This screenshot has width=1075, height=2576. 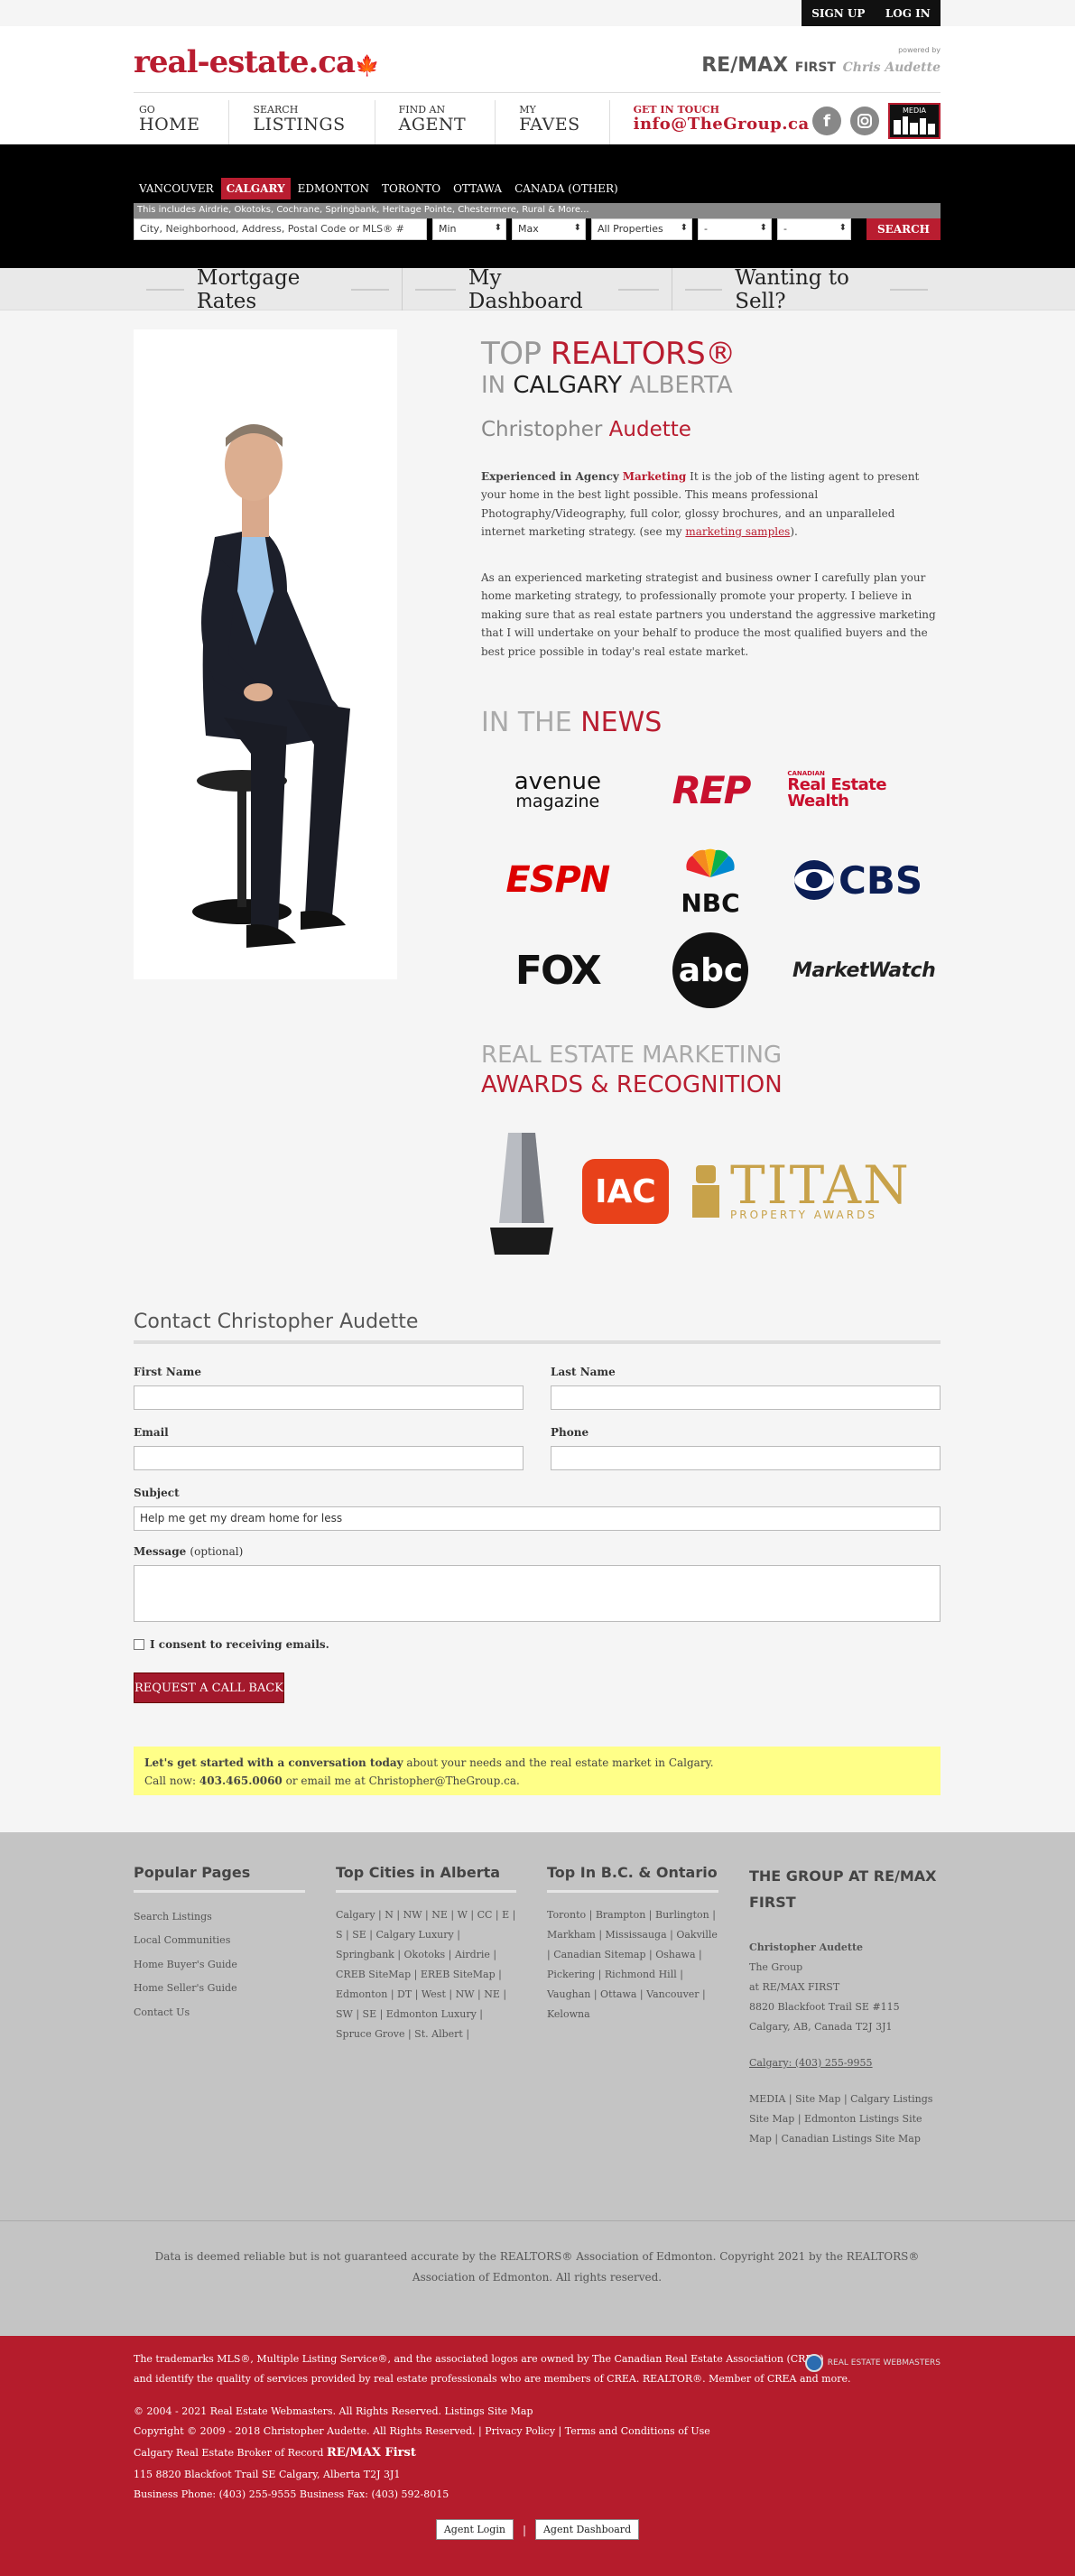 I want to click on consent-label: I consent to receiving emails., so click(x=239, y=1645).